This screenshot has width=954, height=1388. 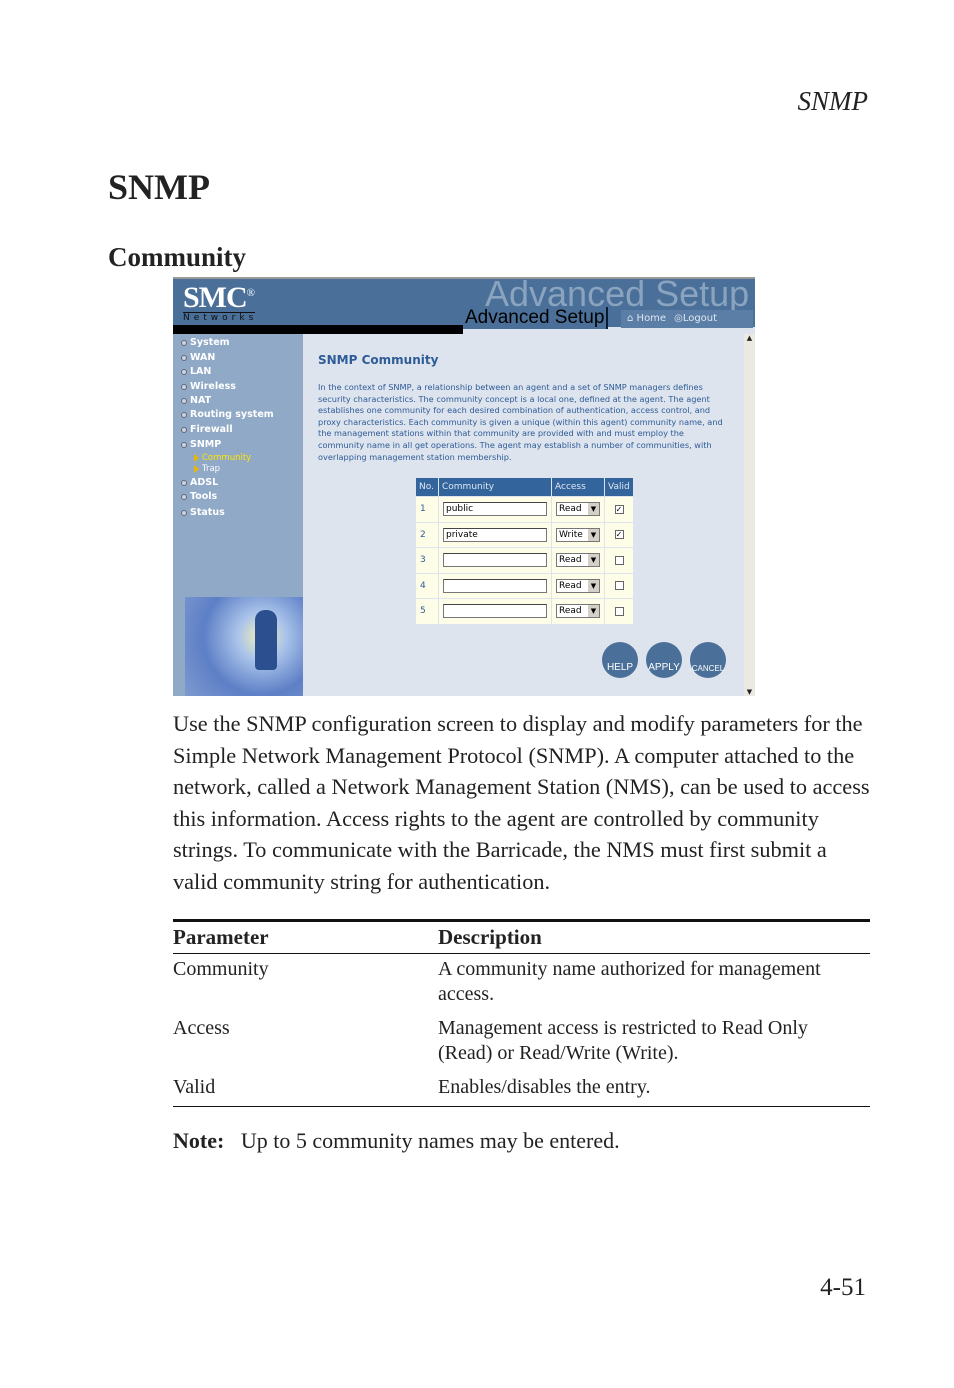 I want to click on scroll-up-icon: ▲, so click(x=749, y=338).